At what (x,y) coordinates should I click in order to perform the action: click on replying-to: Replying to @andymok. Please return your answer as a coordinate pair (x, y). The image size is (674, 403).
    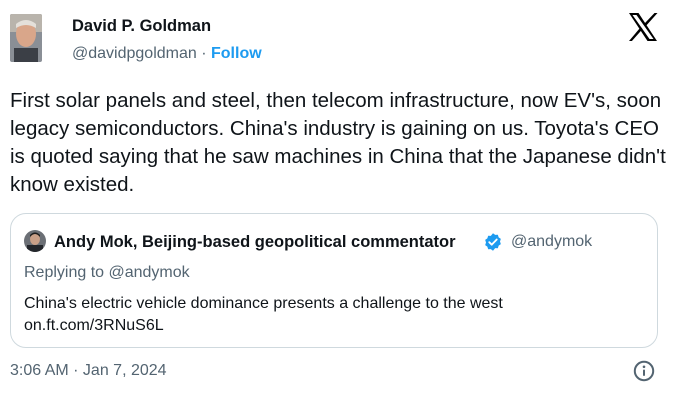
    Looking at the image, I should click on (107, 272).